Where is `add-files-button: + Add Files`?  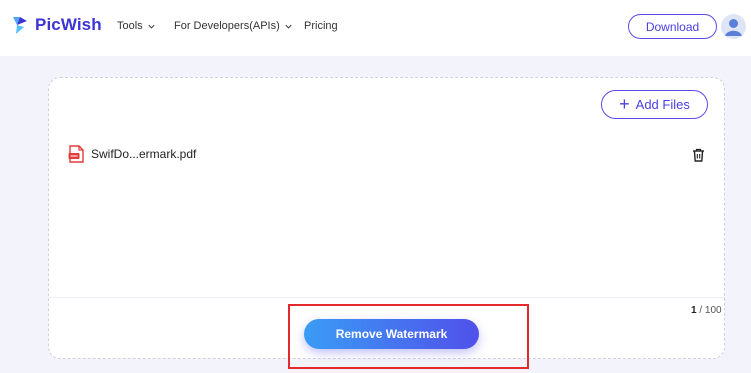 add-files-button: + Add Files is located at coordinates (654, 104).